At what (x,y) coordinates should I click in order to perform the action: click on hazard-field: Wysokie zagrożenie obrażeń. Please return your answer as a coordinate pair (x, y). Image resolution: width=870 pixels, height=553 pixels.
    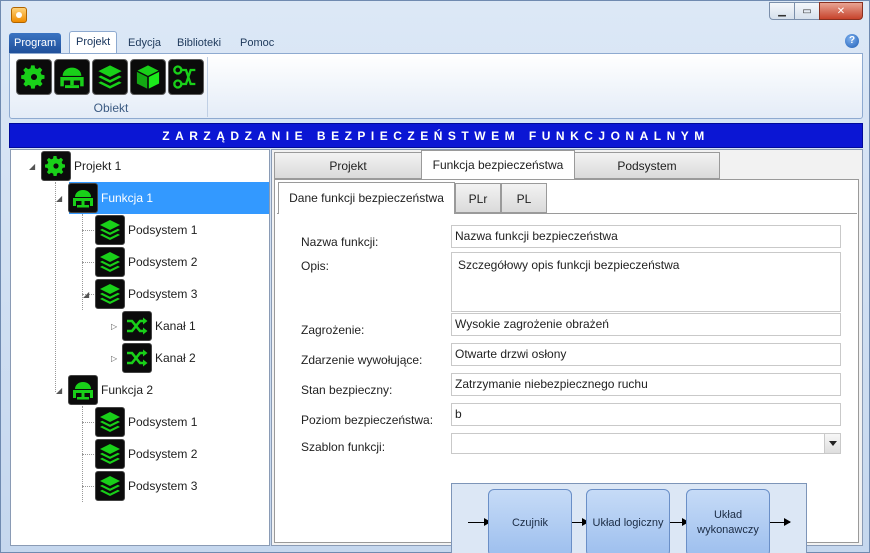
    Looking at the image, I should click on (646, 324).